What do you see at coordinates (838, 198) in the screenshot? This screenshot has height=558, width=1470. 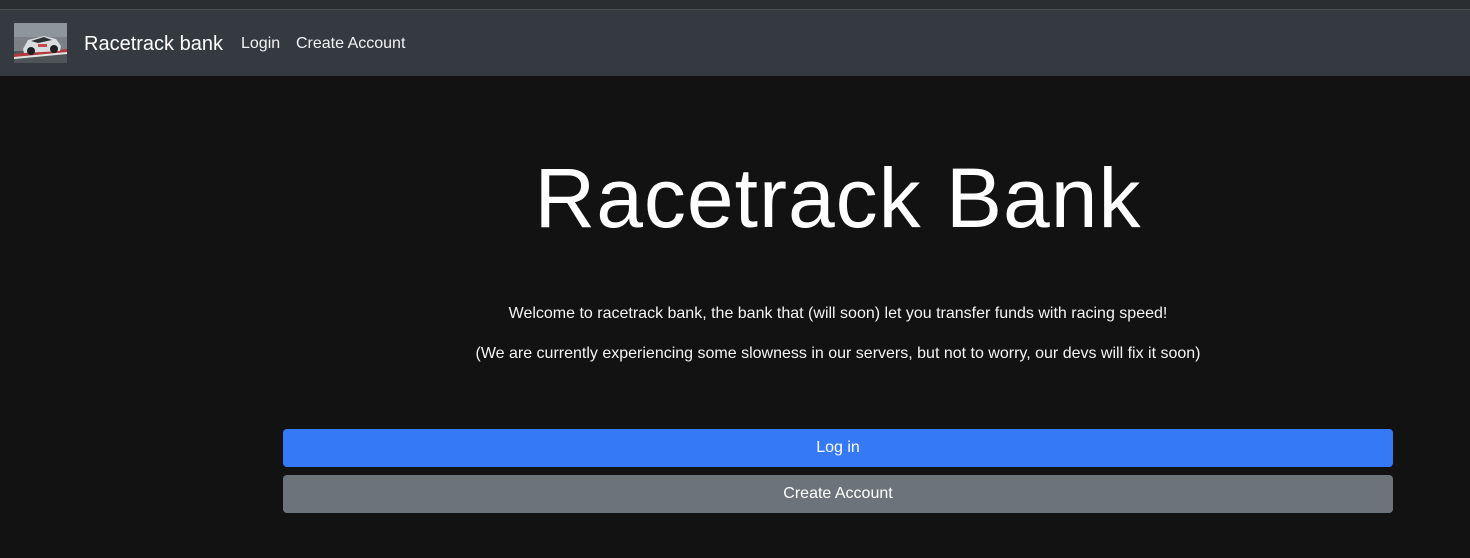 I see `page-title: Racetrack Bank` at bounding box center [838, 198].